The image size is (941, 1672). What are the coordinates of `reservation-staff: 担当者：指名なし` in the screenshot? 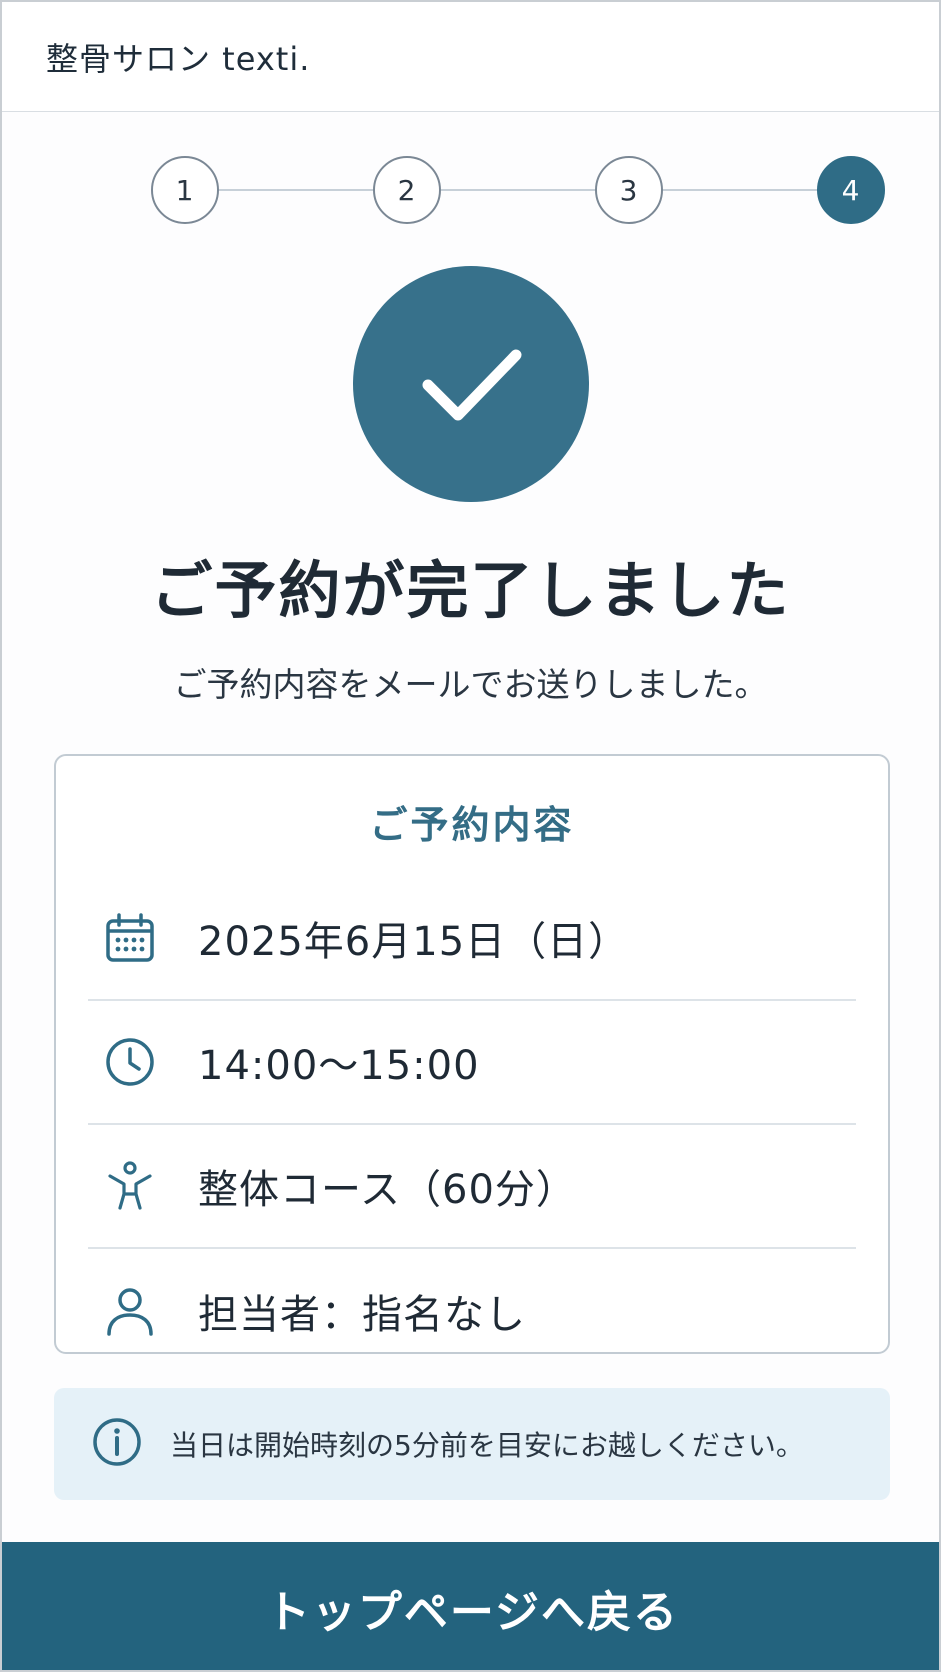 It's located at (362, 1315).